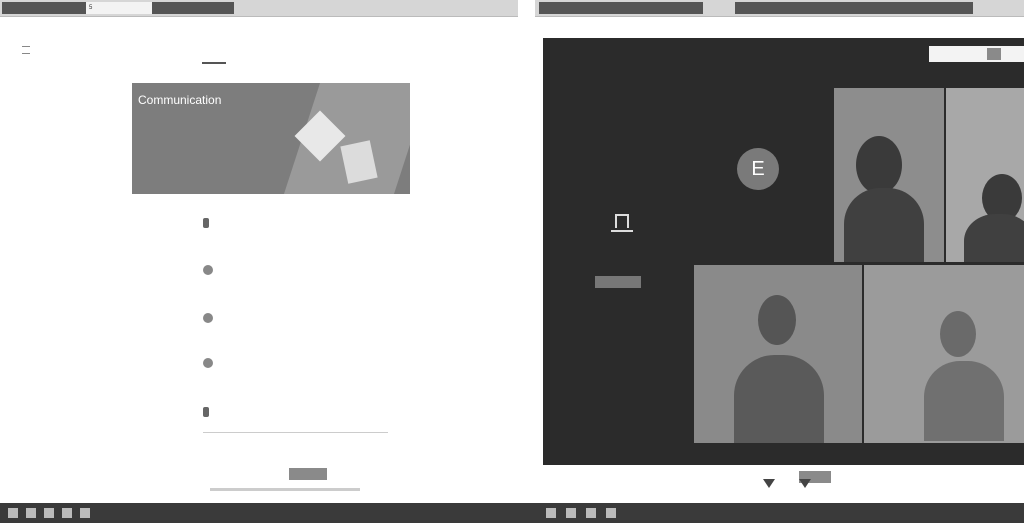 This screenshot has height=523, width=1024. Describe the element at coordinates (26, 50) in the screenshot. I see `menu-icon` at that location.